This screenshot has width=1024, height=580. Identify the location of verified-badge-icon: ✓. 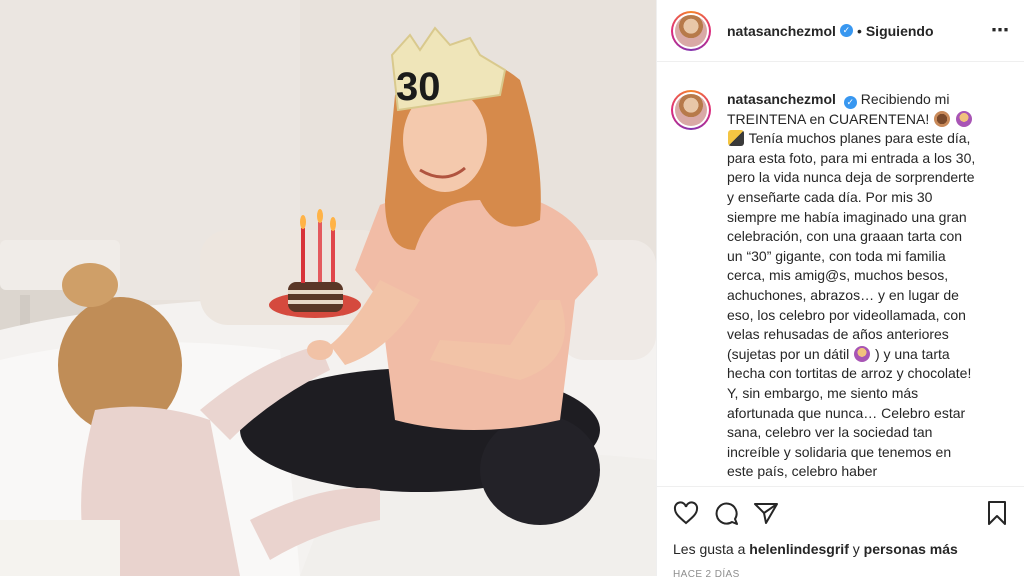
(846, 30).